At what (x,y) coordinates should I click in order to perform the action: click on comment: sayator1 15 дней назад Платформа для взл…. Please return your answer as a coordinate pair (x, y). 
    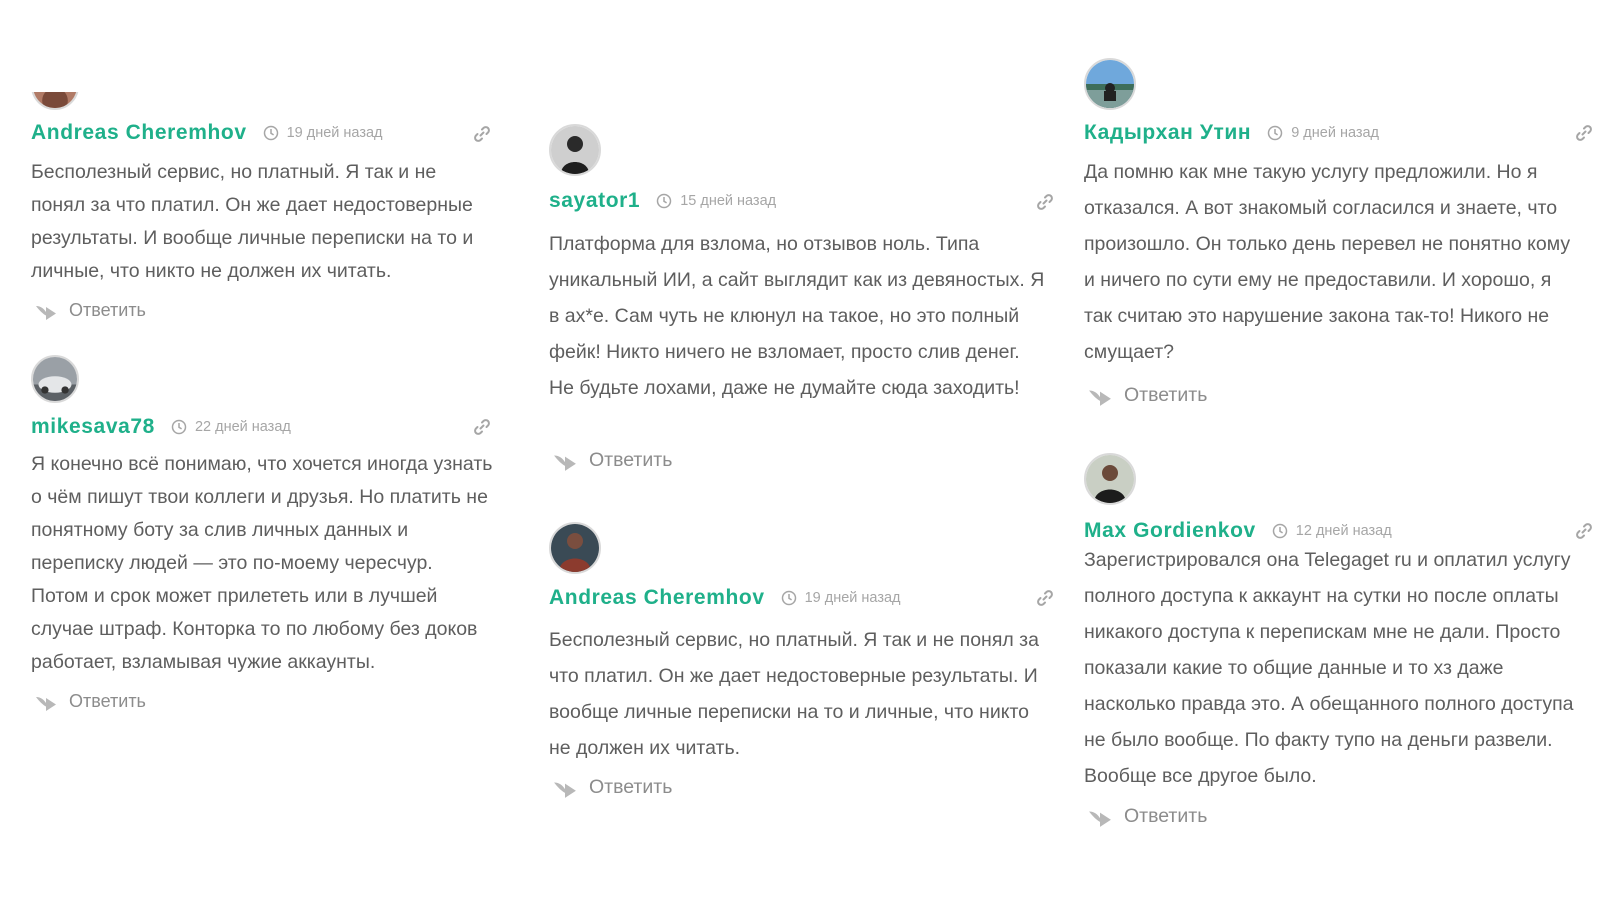
    Looking at the image, I should click on (801, 304).